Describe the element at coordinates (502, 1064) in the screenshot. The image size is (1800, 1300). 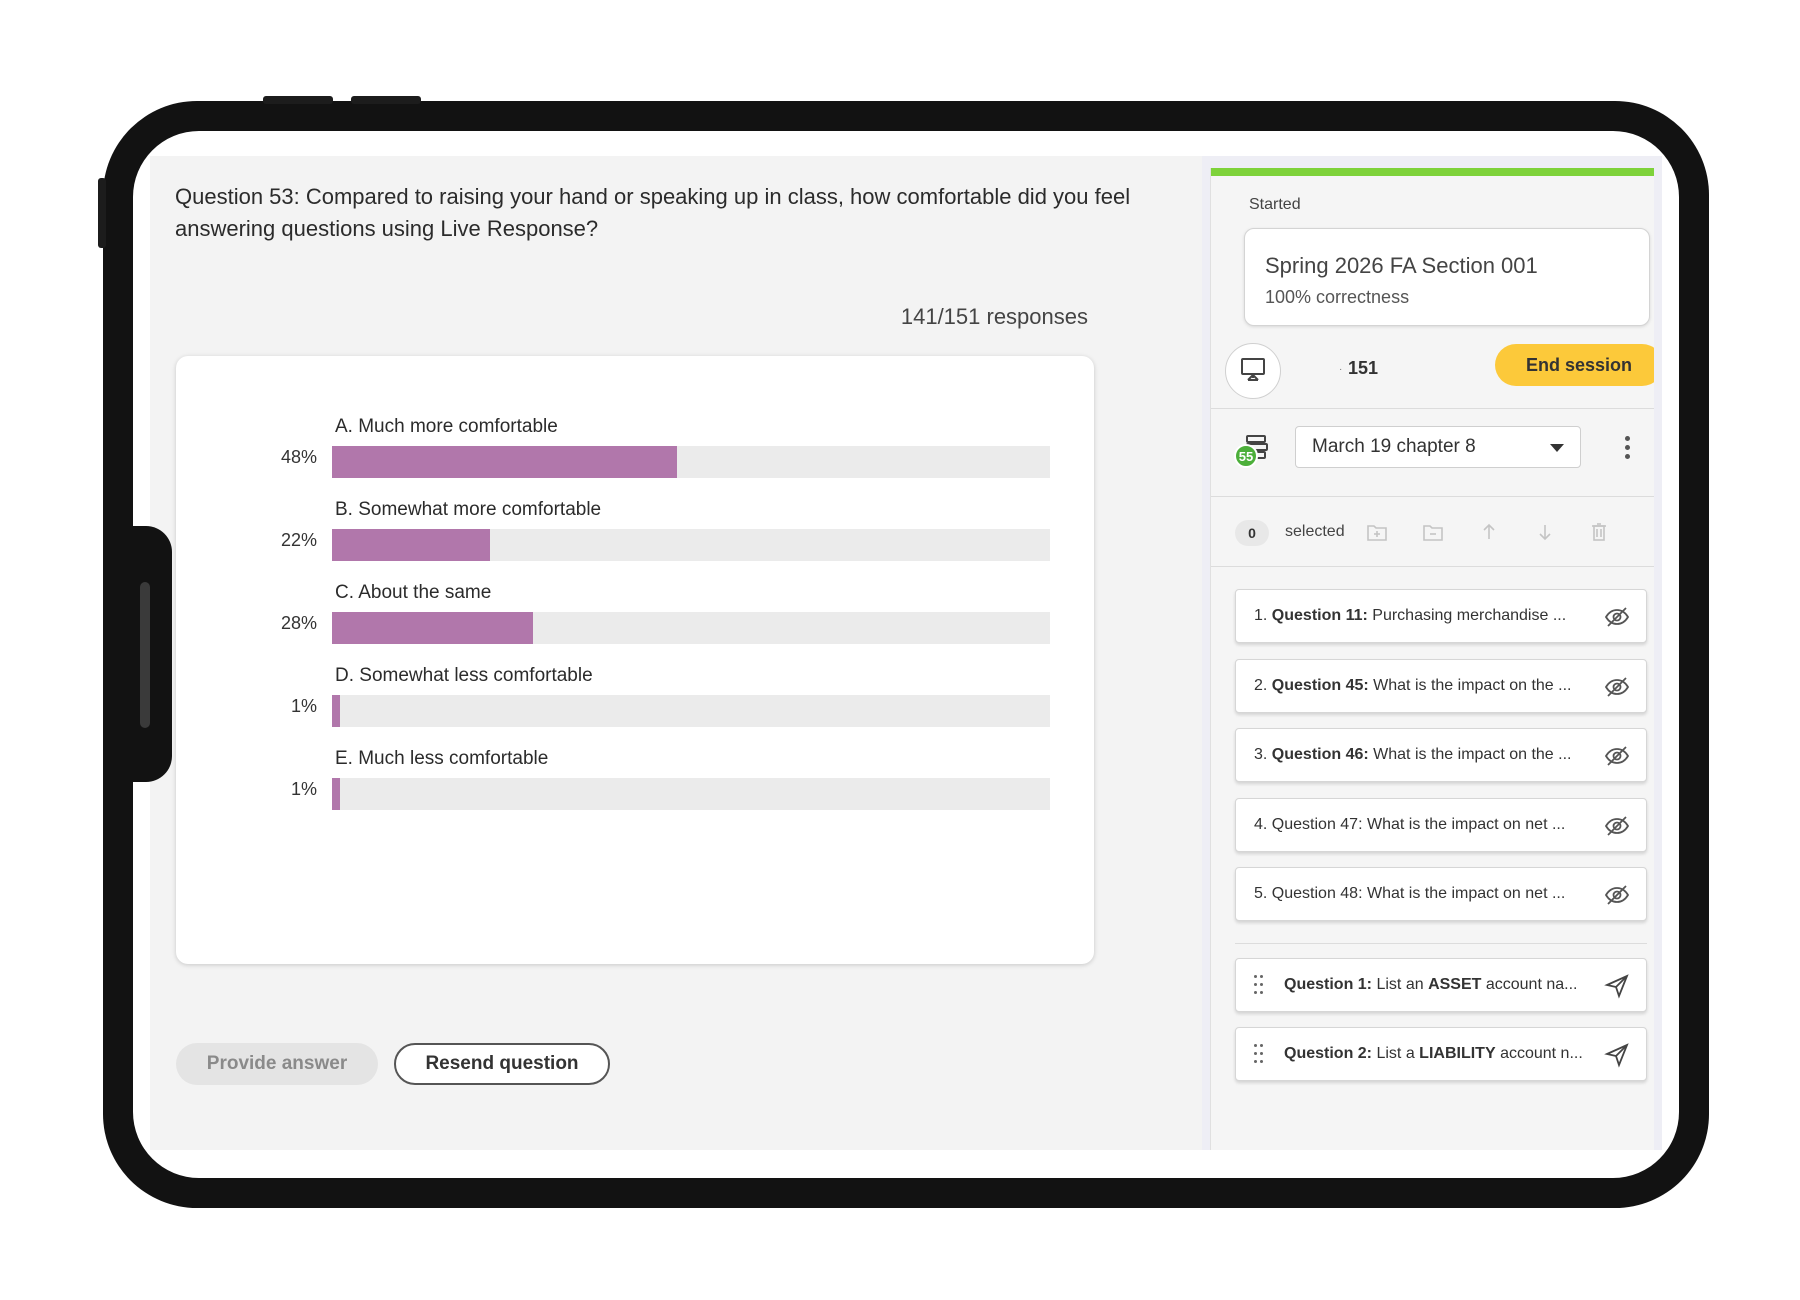
I see `resend-question-button: Resend question` at that location.